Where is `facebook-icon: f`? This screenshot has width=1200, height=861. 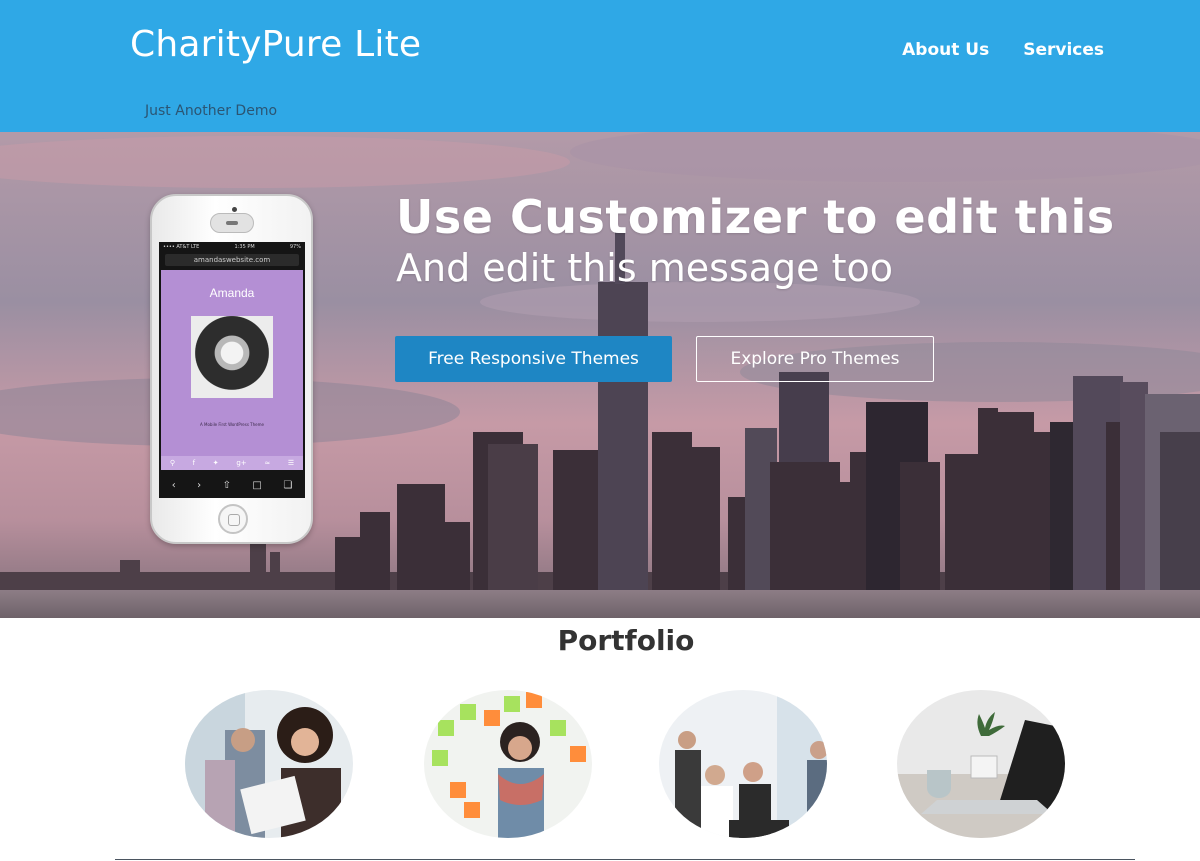
facebook-icon: f is located at coordinates (194, 463).